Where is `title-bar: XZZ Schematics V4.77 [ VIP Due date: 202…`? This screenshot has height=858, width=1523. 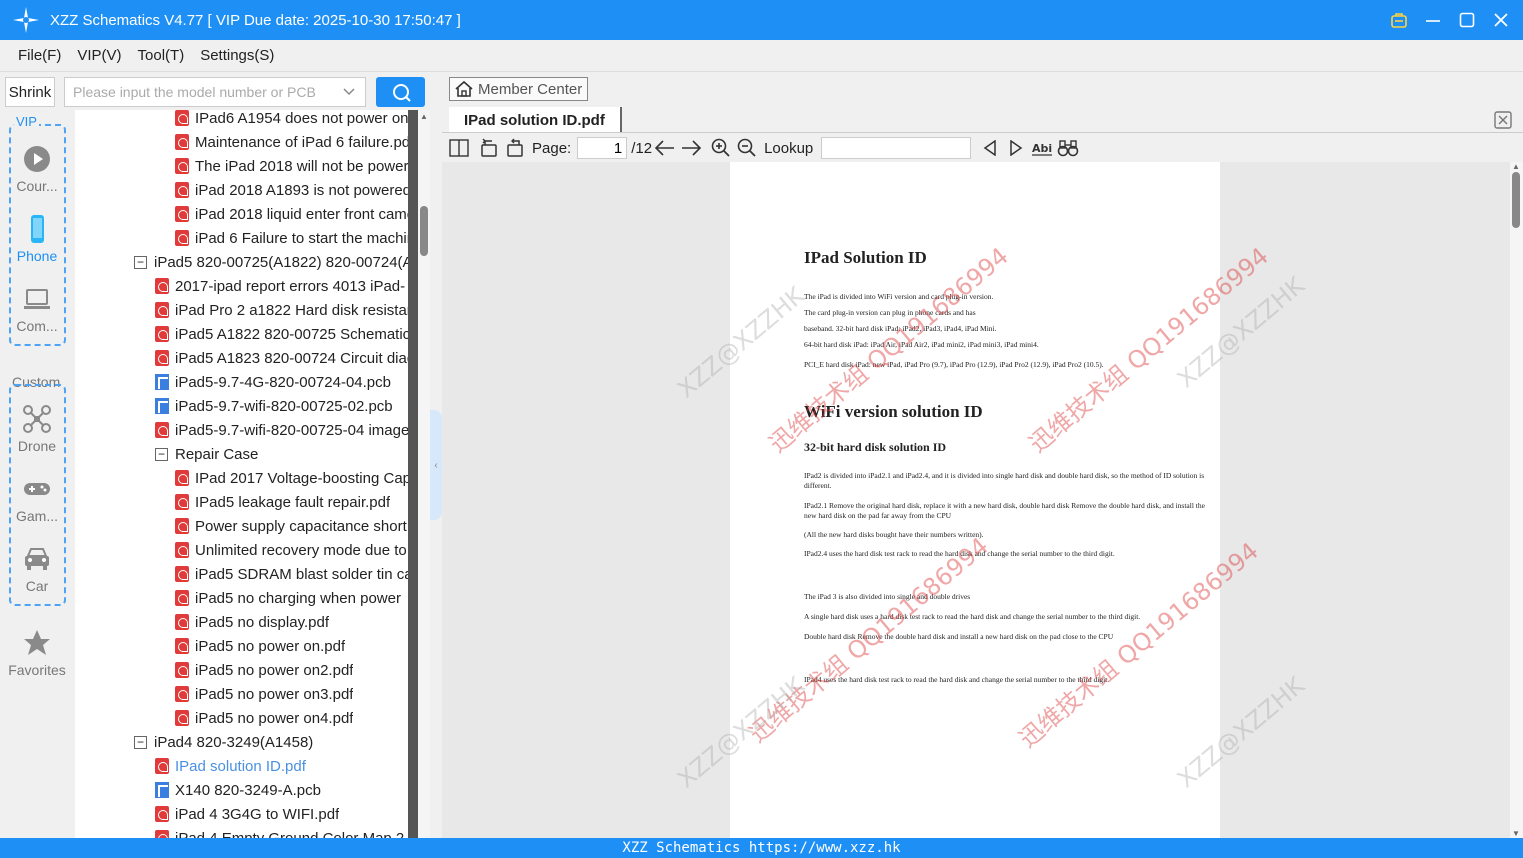
title-bar: XZZ Schematics V4.77 [ VIP Due date: 202… is located at coordinates (761, 20).